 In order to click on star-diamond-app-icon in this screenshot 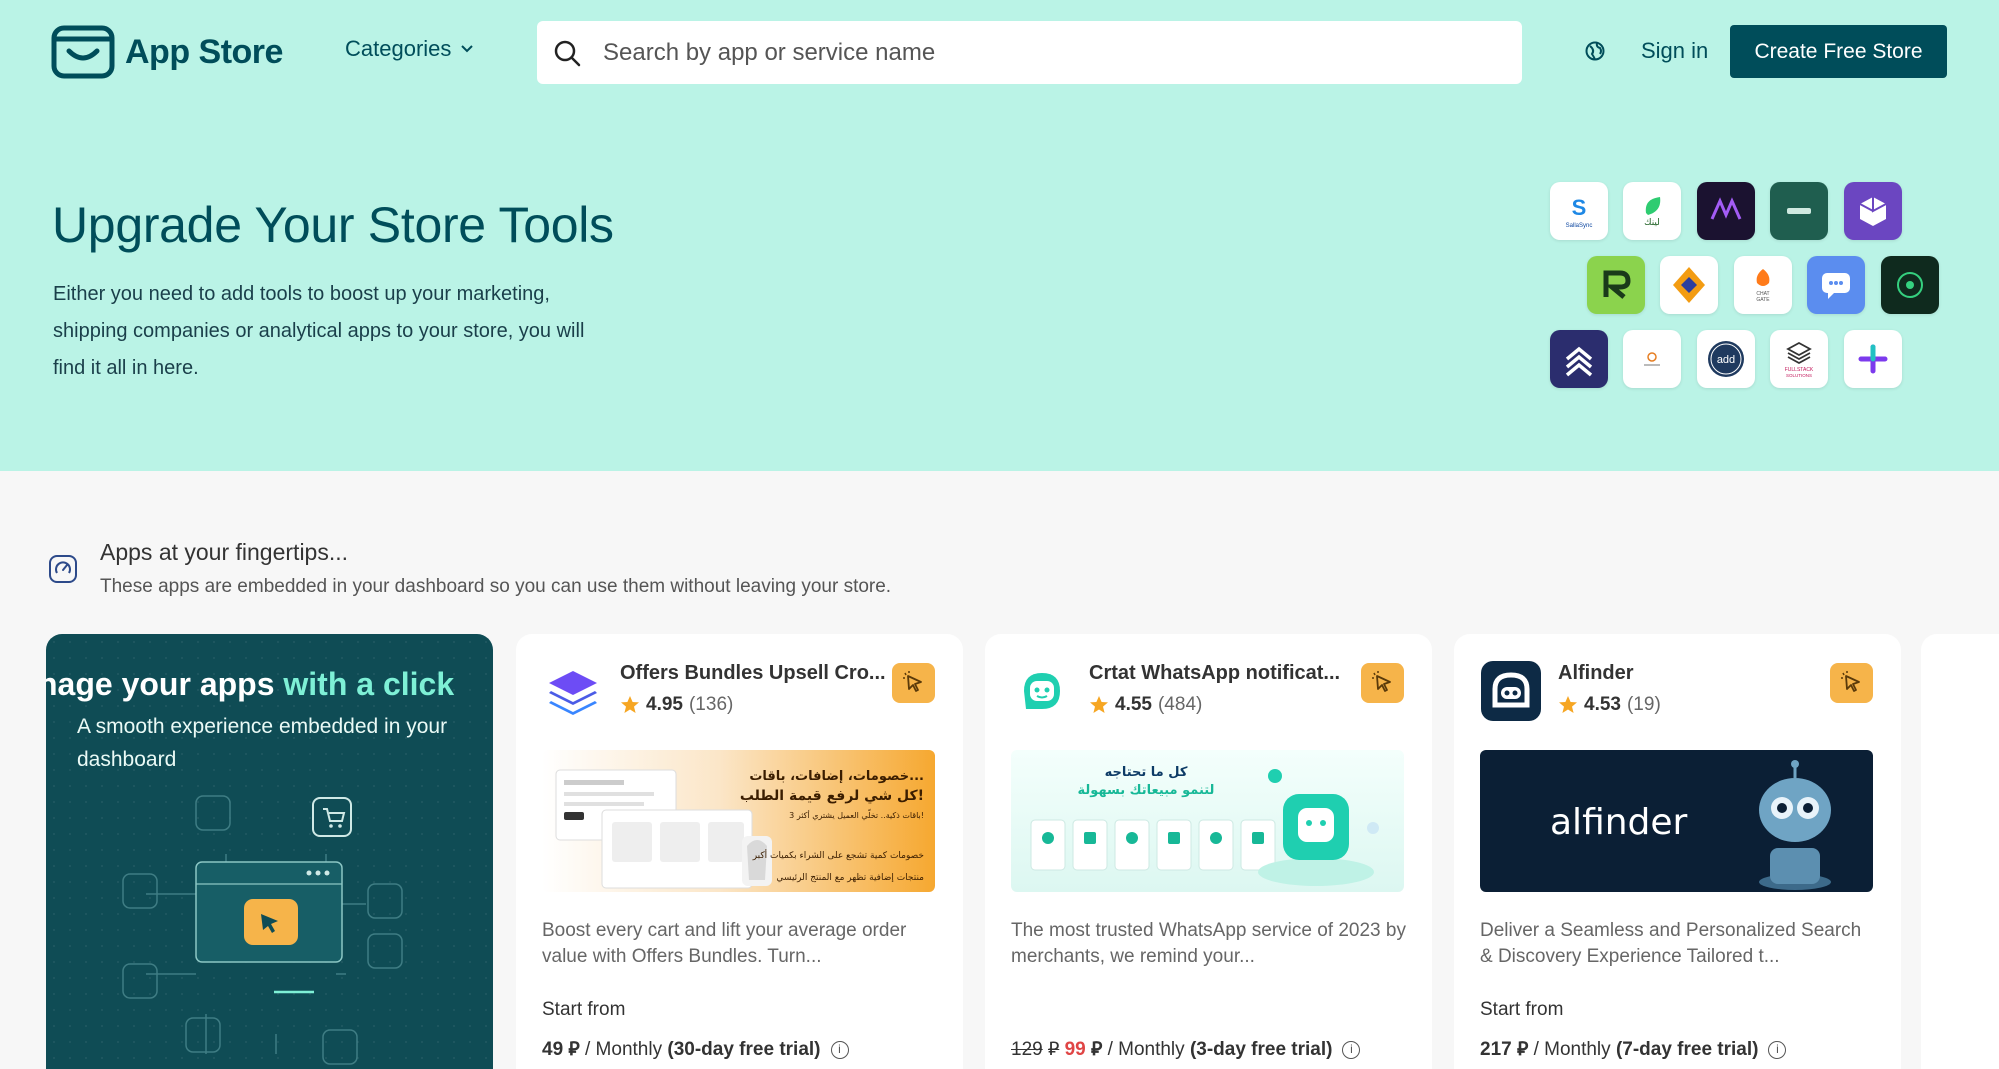, I will do `click(1689, 285)`.